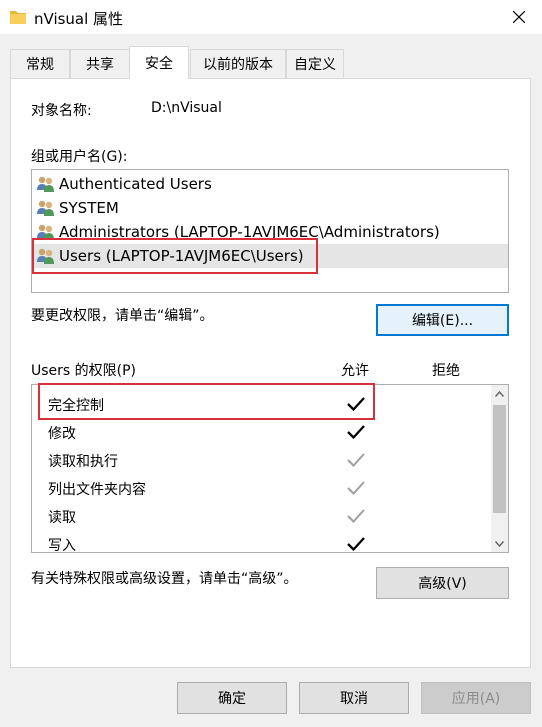 Image resolution: width=542 pixels, height=727 pixels. Describe the element at coordinates (18, 17) in the screenshot. I see `folder-icon` at that location.